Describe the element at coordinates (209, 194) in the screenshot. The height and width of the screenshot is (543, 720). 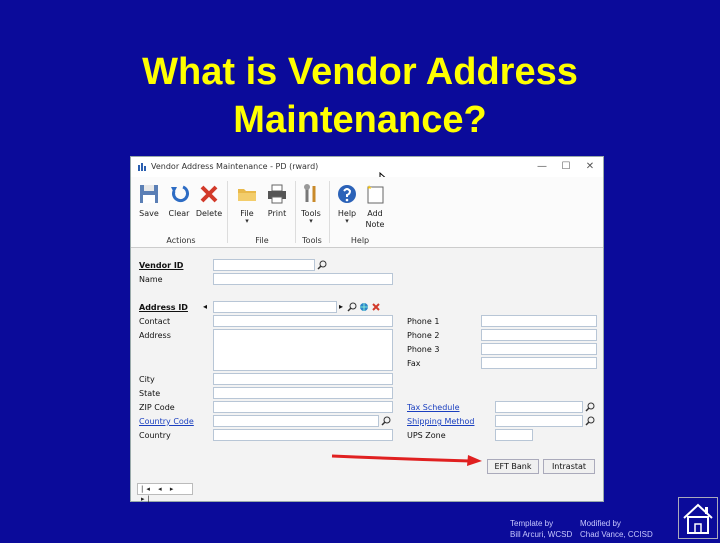
I see `delete-icon` at that location.